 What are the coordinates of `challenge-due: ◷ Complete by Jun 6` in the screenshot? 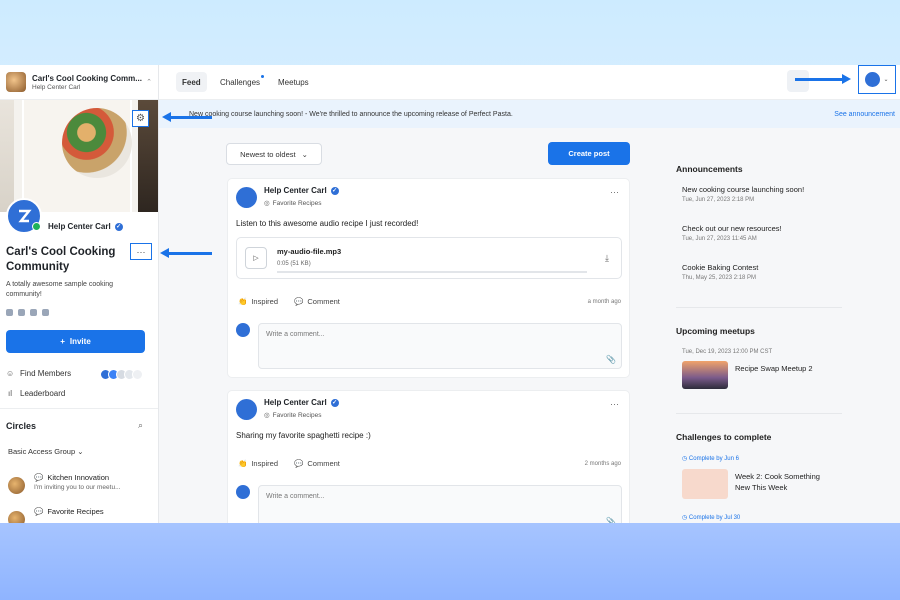 It's located at (710, 458).